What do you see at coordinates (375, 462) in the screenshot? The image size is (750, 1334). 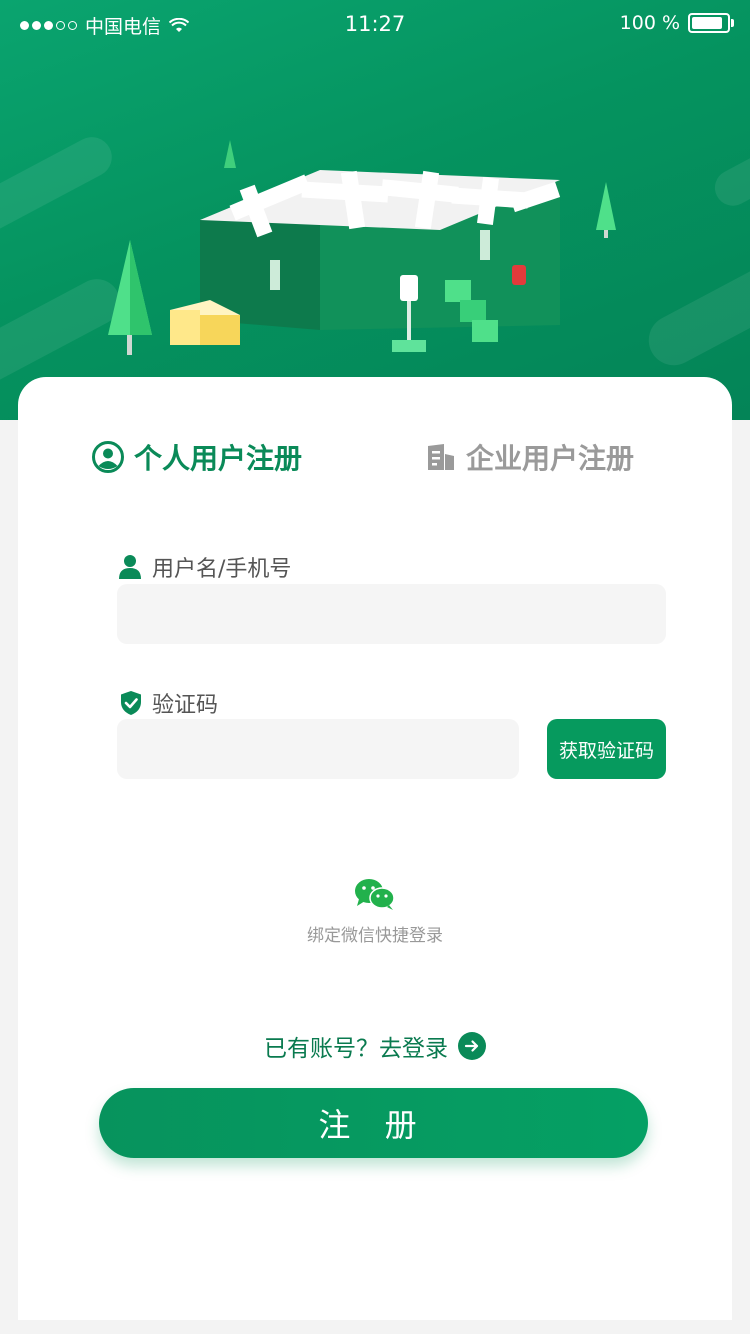 I see `register-tabs: 个人用户注册 企业用户注册` at bounding box center [375, 462].